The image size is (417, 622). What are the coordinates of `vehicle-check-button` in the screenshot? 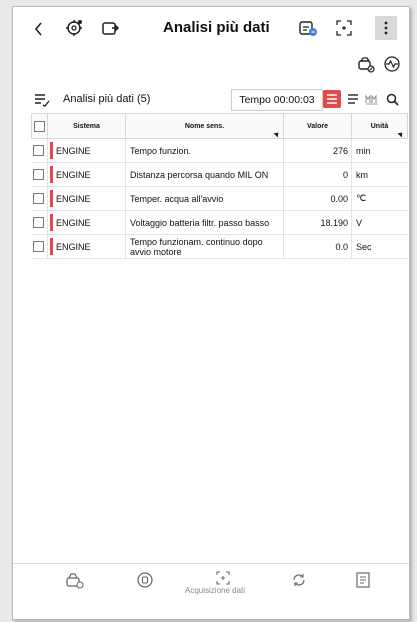 It's located at (74, 28).